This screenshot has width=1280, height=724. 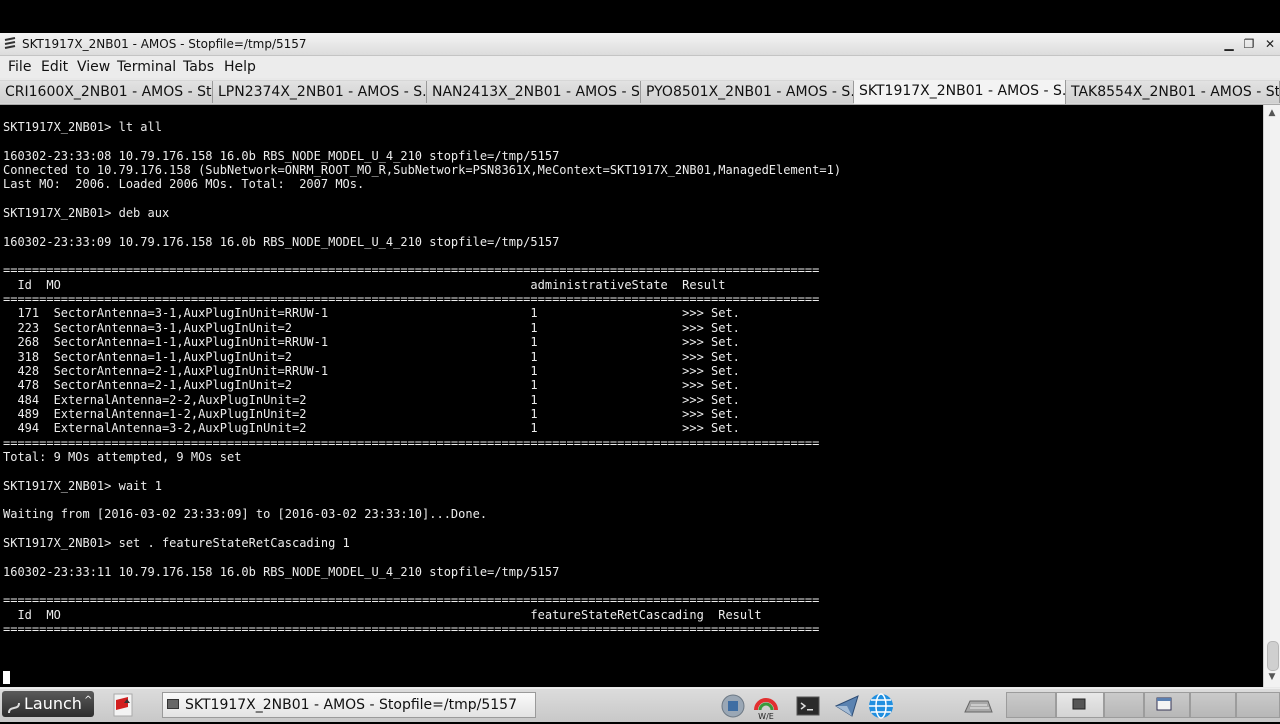 I want to click on scroll-up-icon: ▲, so click(x=1272, y=113).